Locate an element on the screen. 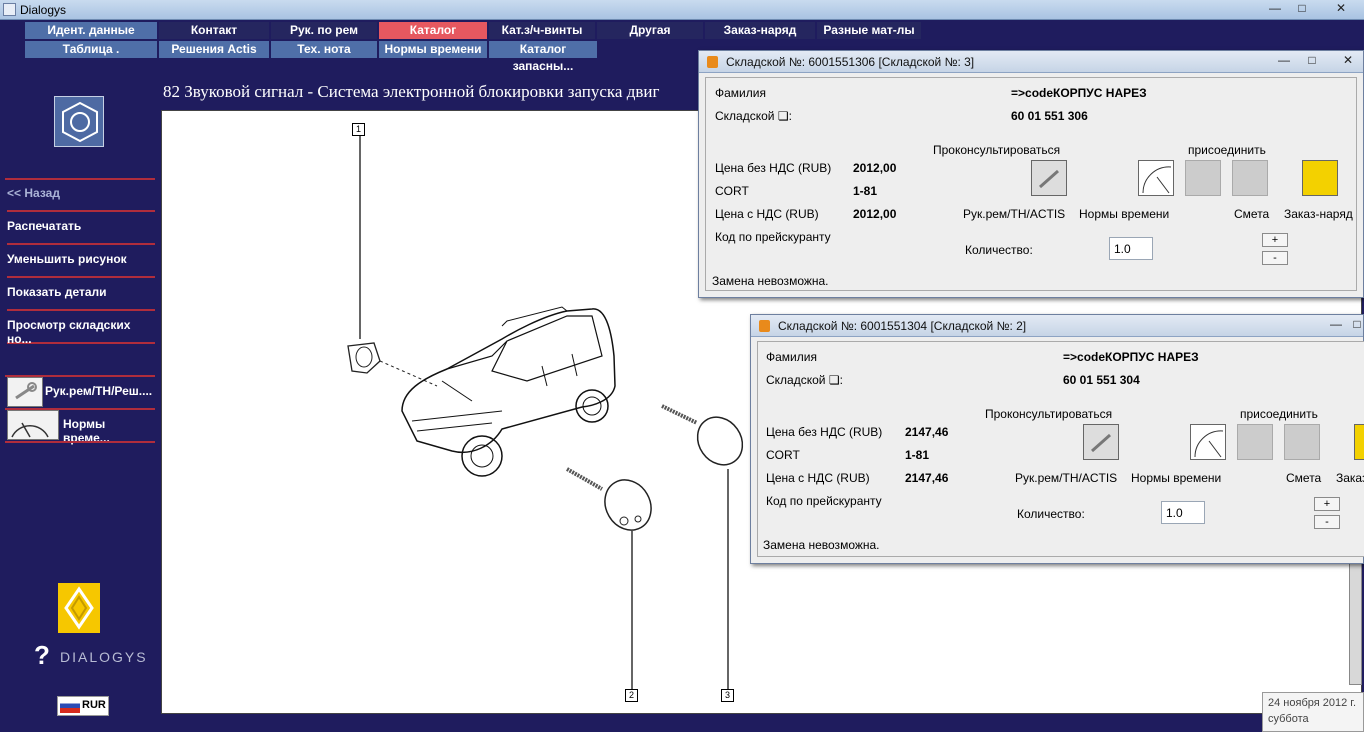 Image resolution: width=1364 pixels, height=732 pixels. weekday-line: суббота is located at coordinates (1288, 719).